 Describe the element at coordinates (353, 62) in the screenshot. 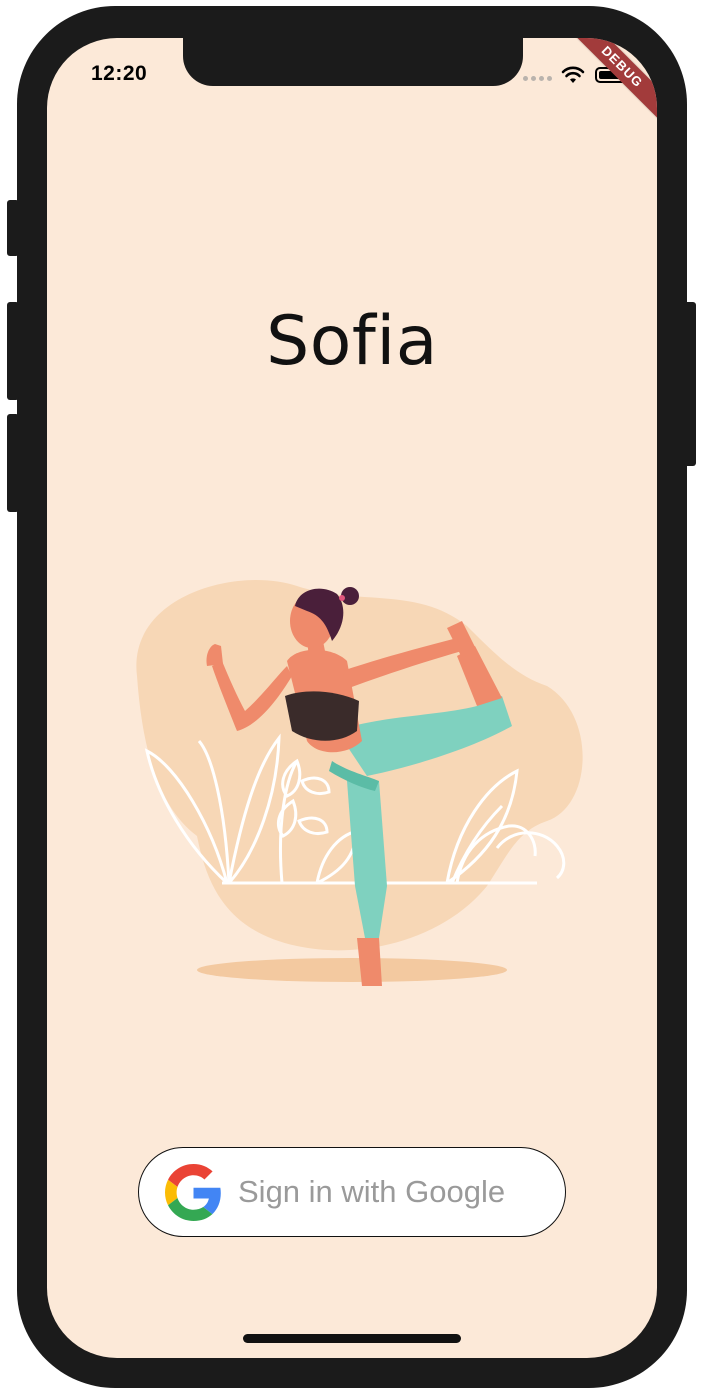

I see `notch` at that location.